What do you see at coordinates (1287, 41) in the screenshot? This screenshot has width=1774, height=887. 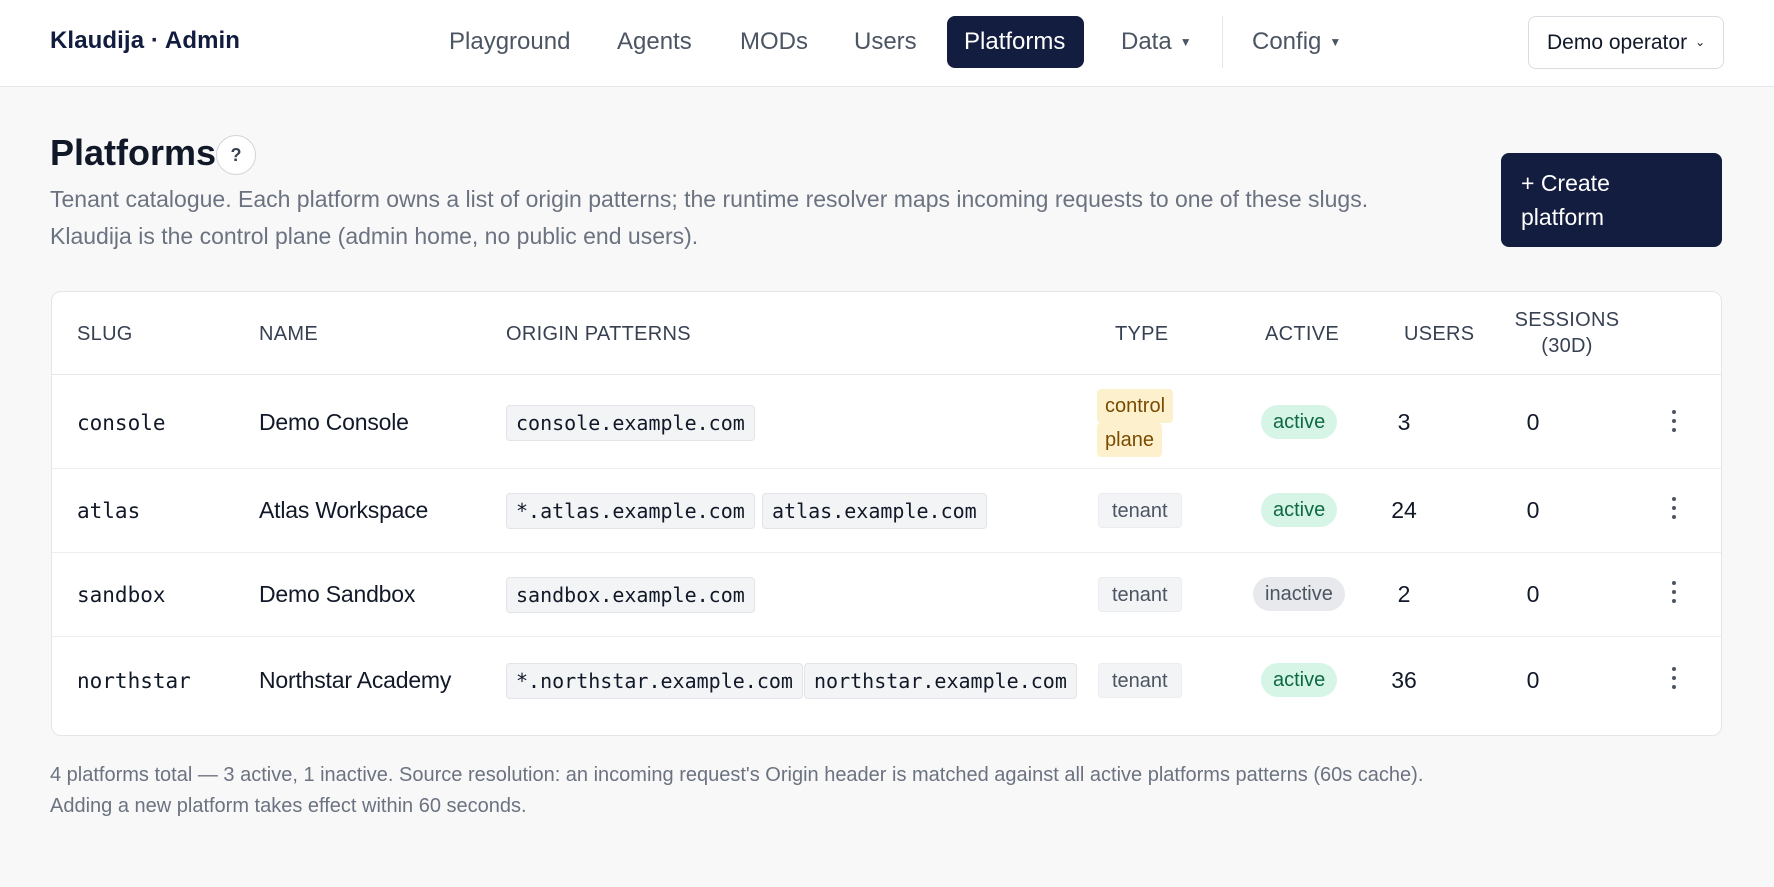 I see `nav-label: Config` at bounding box center [1287, 41].